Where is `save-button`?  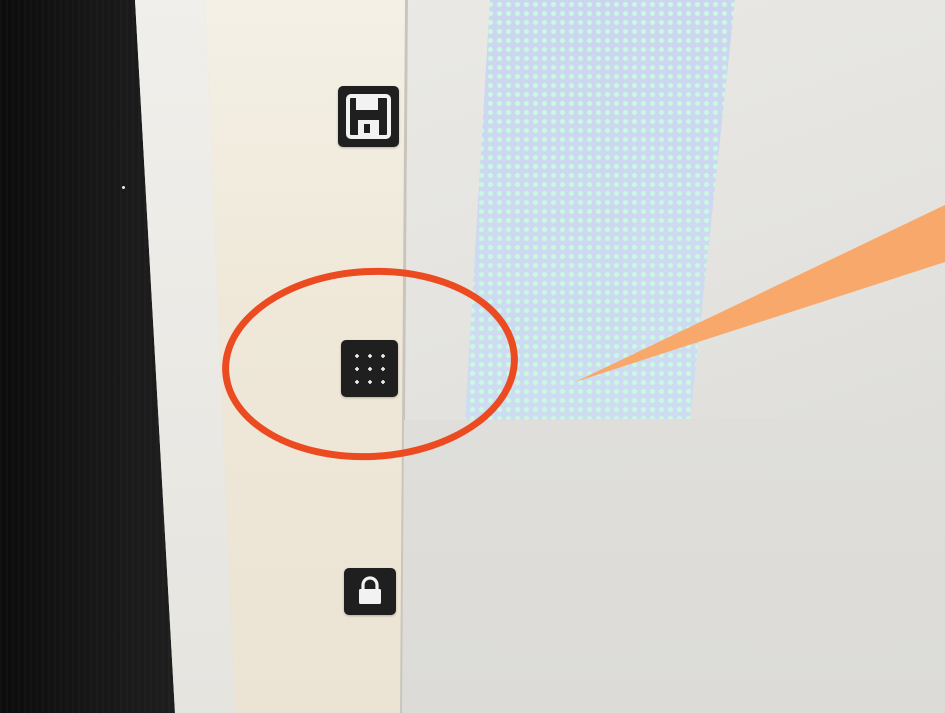
save-button is located at coordinates (368, 116).